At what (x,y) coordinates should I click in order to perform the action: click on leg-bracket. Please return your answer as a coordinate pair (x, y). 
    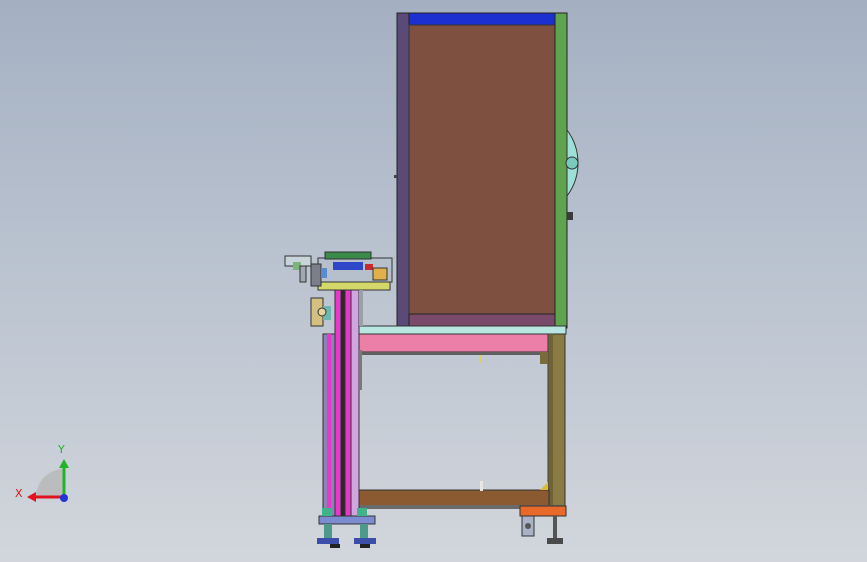
    Looking at the image, I should click on (544, 358).